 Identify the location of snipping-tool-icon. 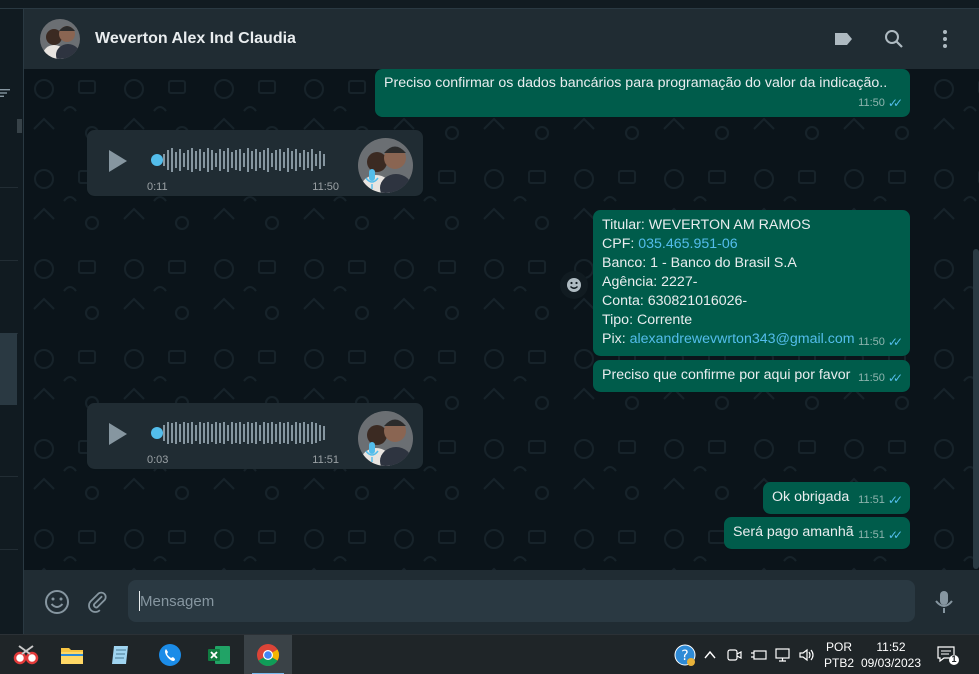
(26, 655).